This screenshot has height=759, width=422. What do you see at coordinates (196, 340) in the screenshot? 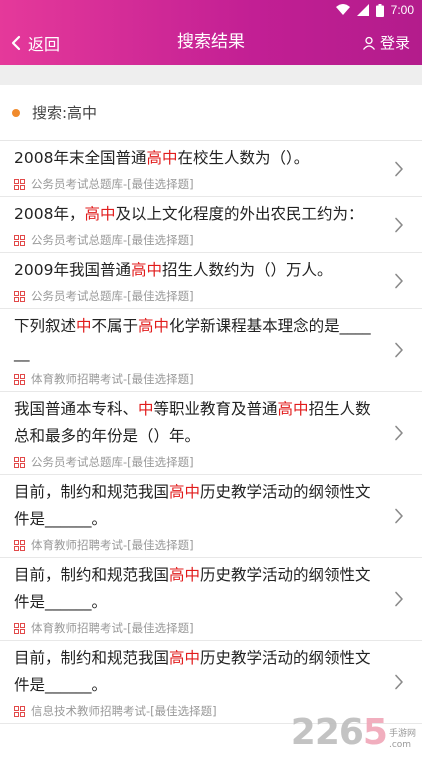
I see `question-text: 下列叙述中不属于高中化学新课程基本理念的是______` at bounding box center [196, 340].